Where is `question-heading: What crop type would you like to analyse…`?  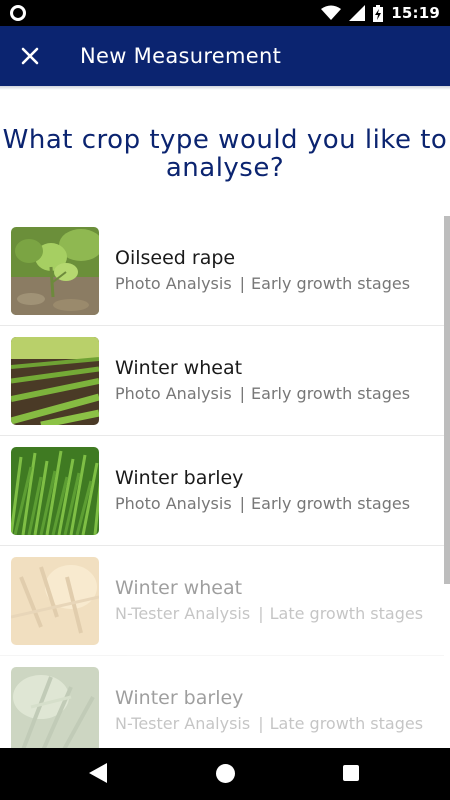 question-heading: What crop type would you like to analyse… is located at coordinates (225, 154).